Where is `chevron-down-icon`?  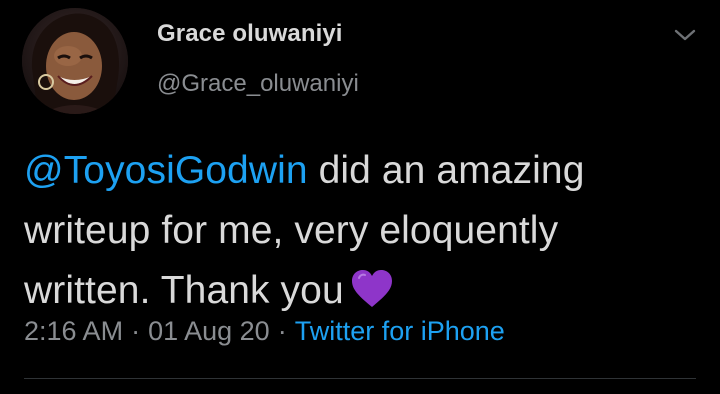
chevron-down-icon is located at coordinates (685, 35).